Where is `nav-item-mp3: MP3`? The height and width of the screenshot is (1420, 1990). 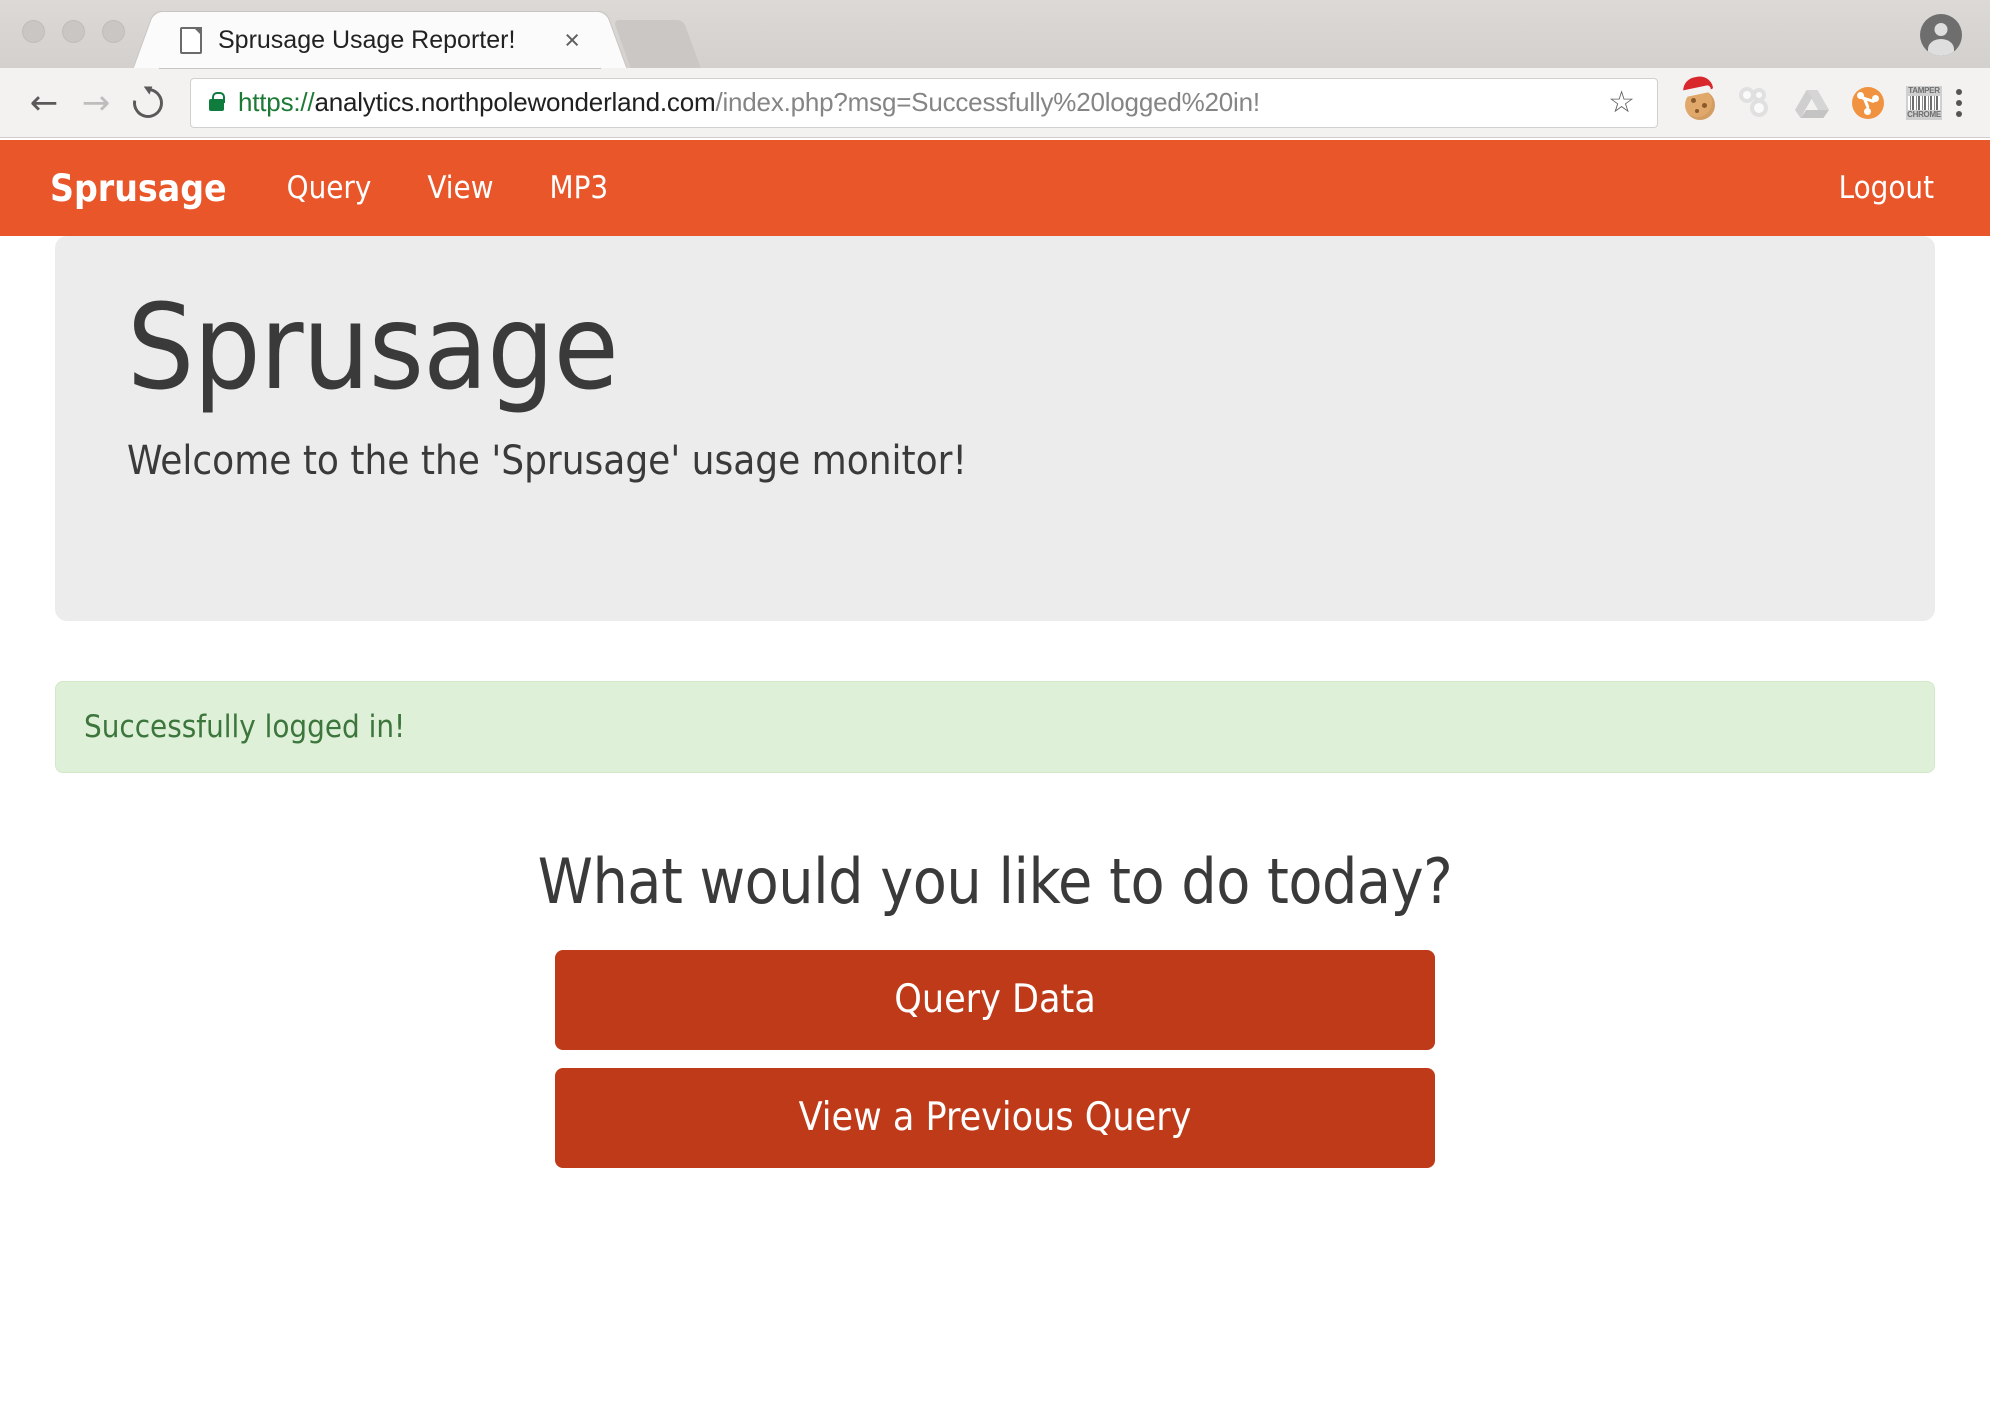 nav-item-mp3: MP3 is located at coordinates (579, 188).